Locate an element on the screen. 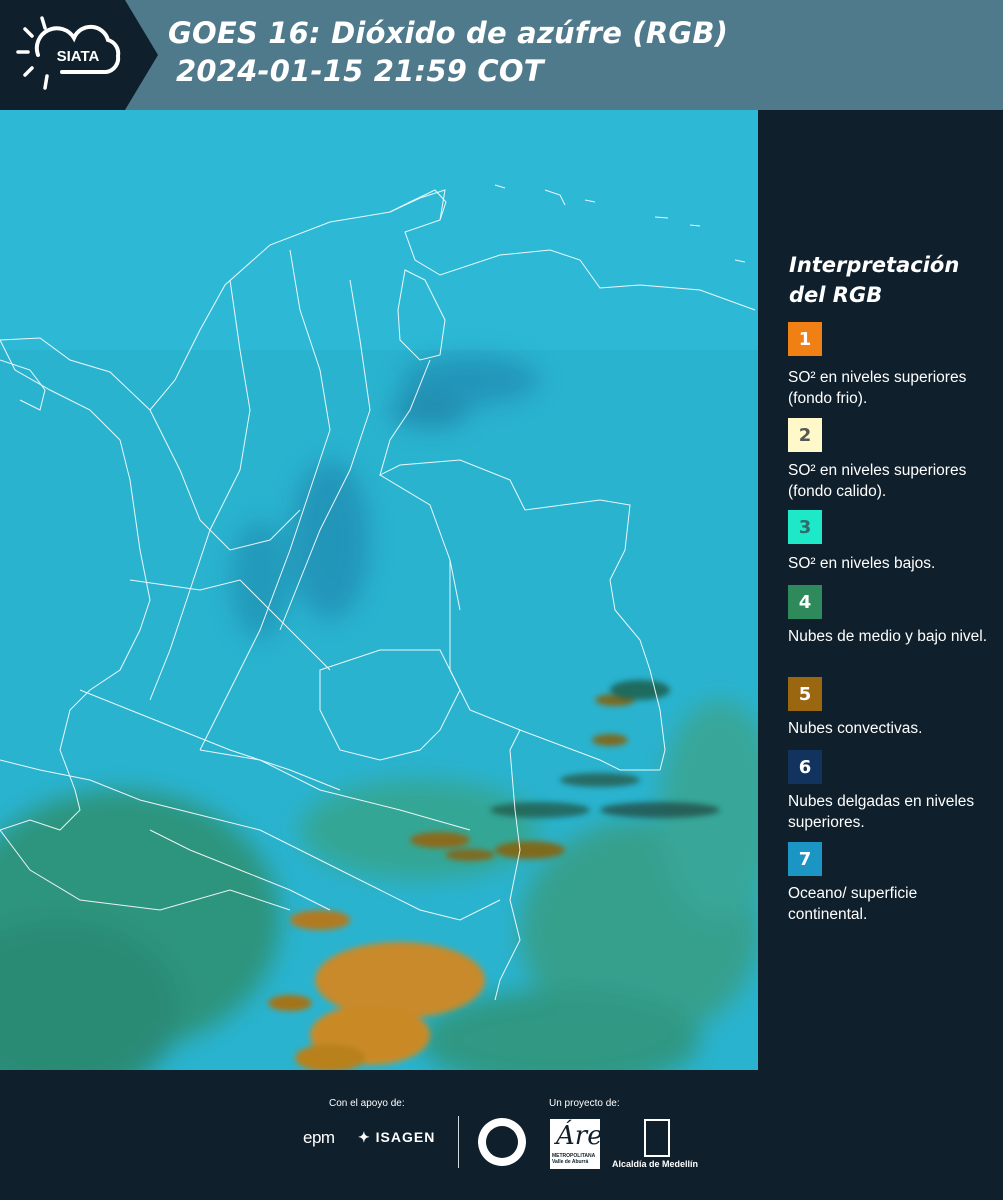 The height and width of the screenshot is (1200, 1003). area-logo-subtext: METROPOLITANA Valle de Aburrá is located at coordinates (574, 1159).